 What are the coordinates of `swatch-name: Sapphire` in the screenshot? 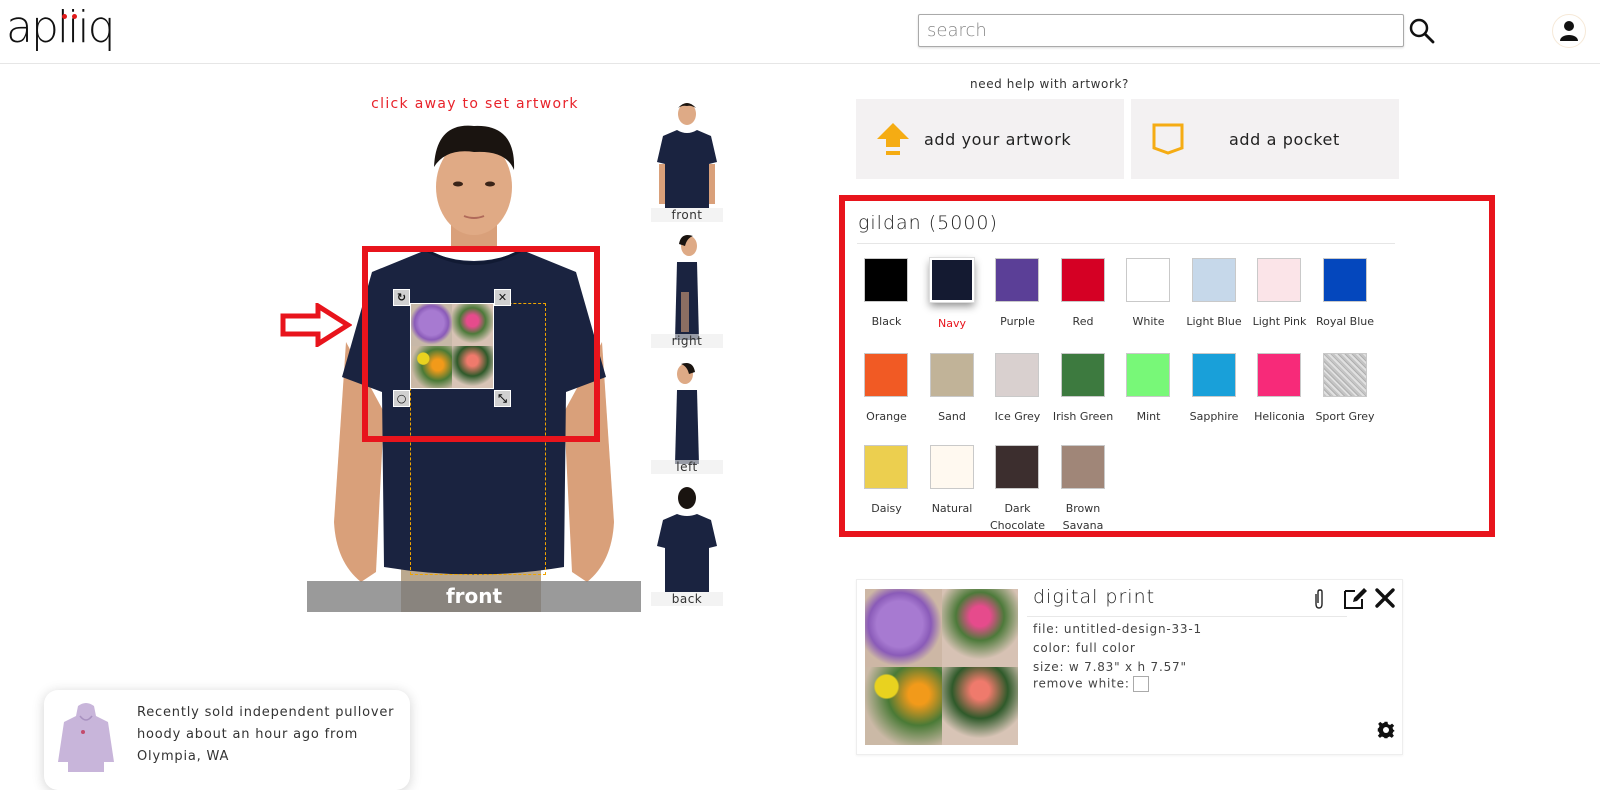 It's located at (1214, 416).